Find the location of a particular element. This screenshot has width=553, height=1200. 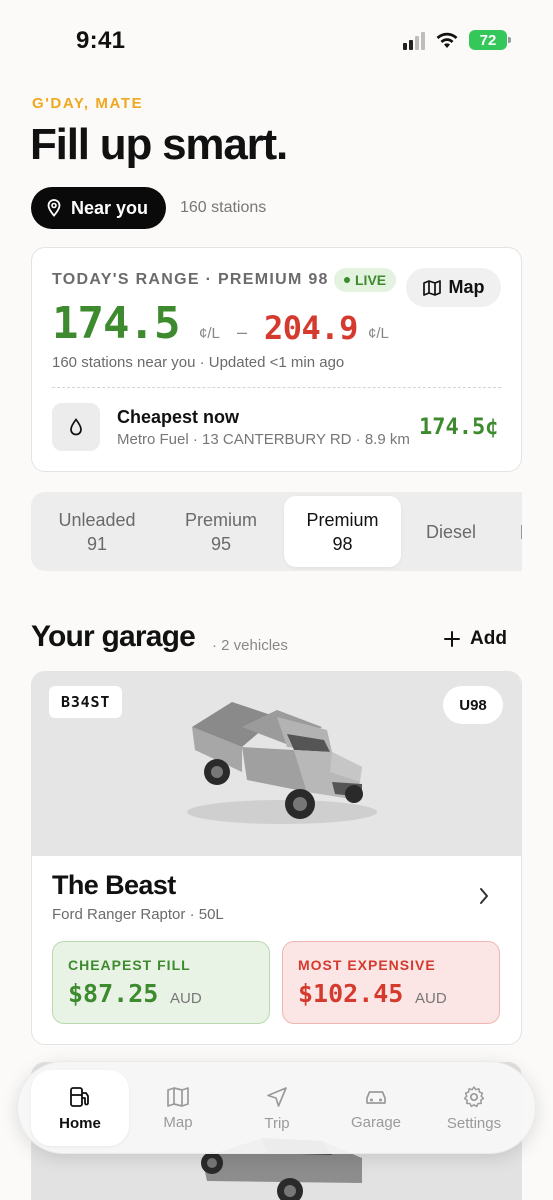

fuel-type-tabs: Unleaded 91 Premium 95 Premium 98 Diesel is located at coordinates (276, 531).